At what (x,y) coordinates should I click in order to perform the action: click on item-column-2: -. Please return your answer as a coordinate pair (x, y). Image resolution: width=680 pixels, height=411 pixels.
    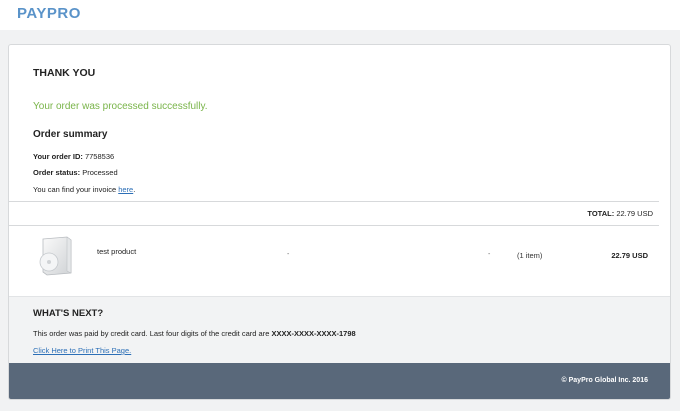
    Looking at the image, I should click on (489, 254).